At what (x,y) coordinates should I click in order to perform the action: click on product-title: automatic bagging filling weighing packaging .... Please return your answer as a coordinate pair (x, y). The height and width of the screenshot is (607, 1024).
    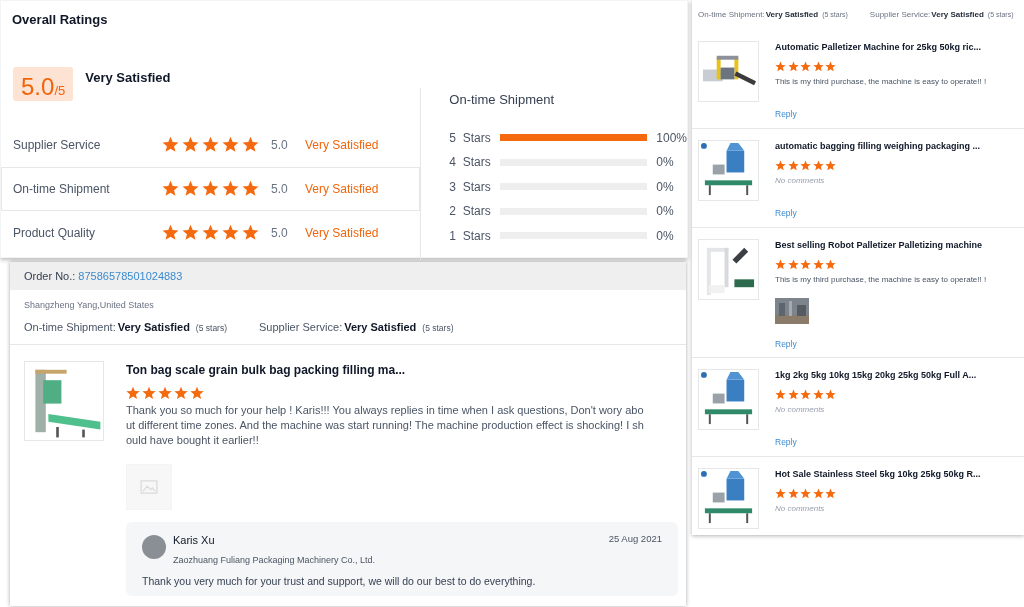
    Looking at the image, I should click on (877, 147).